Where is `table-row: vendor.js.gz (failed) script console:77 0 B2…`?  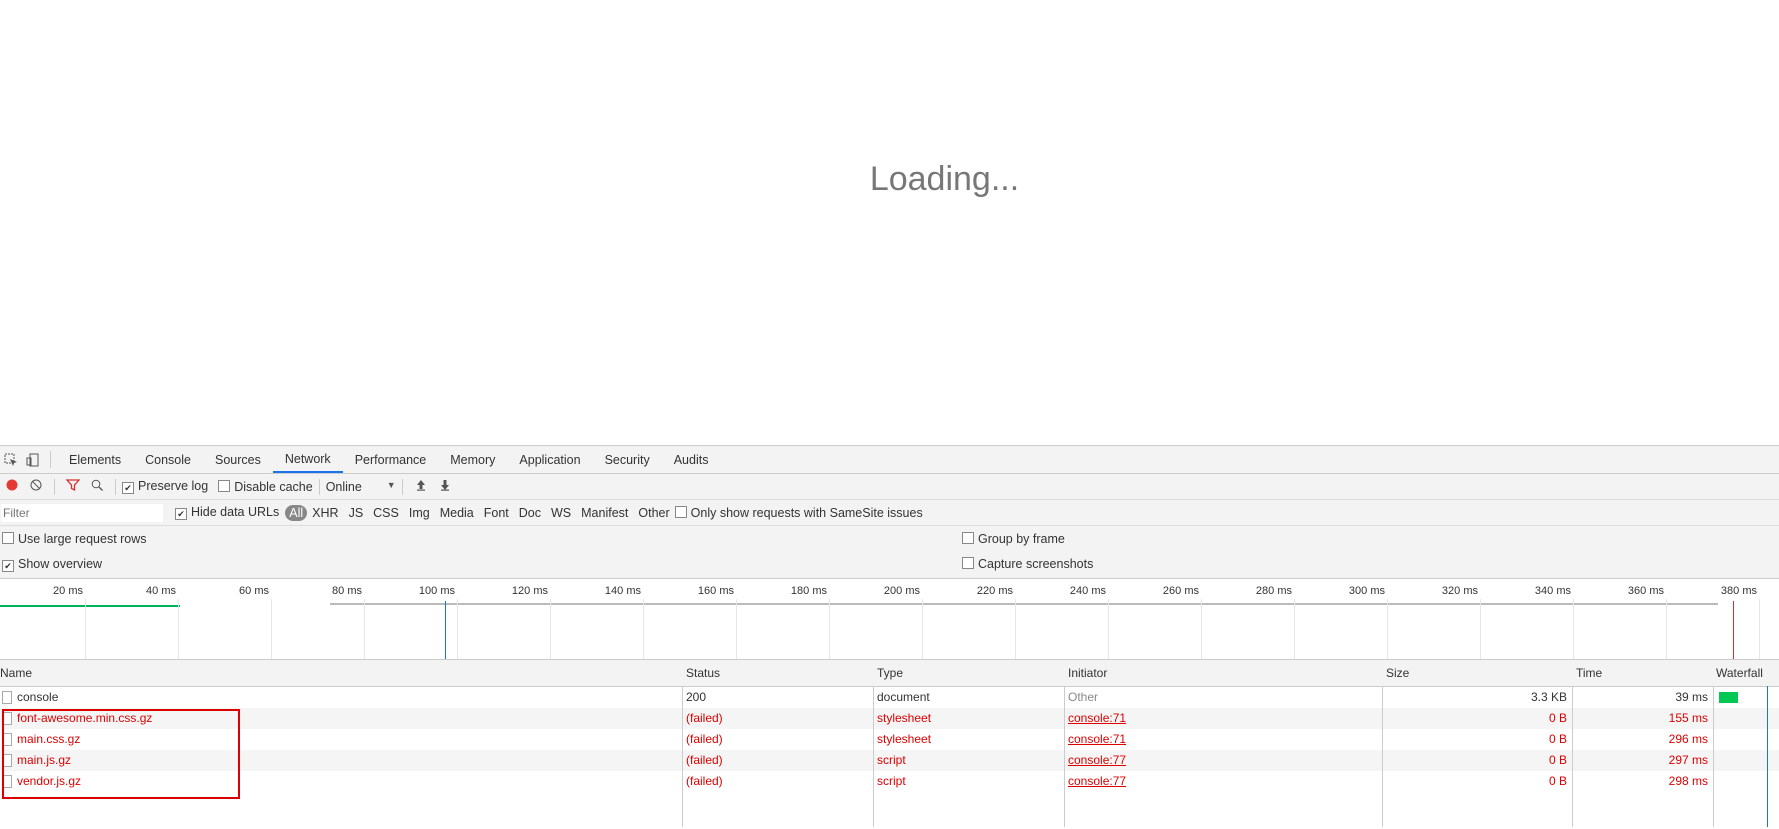 table-row: vendor.js.gz (failed) script console:77 0 B2… is located at coordinates (889, 781).